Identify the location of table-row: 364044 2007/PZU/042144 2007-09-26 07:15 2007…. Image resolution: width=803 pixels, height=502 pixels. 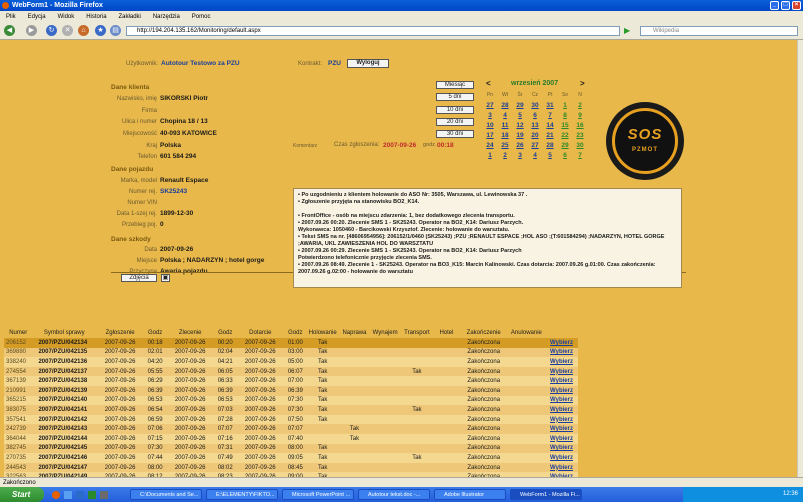
(291, 438).